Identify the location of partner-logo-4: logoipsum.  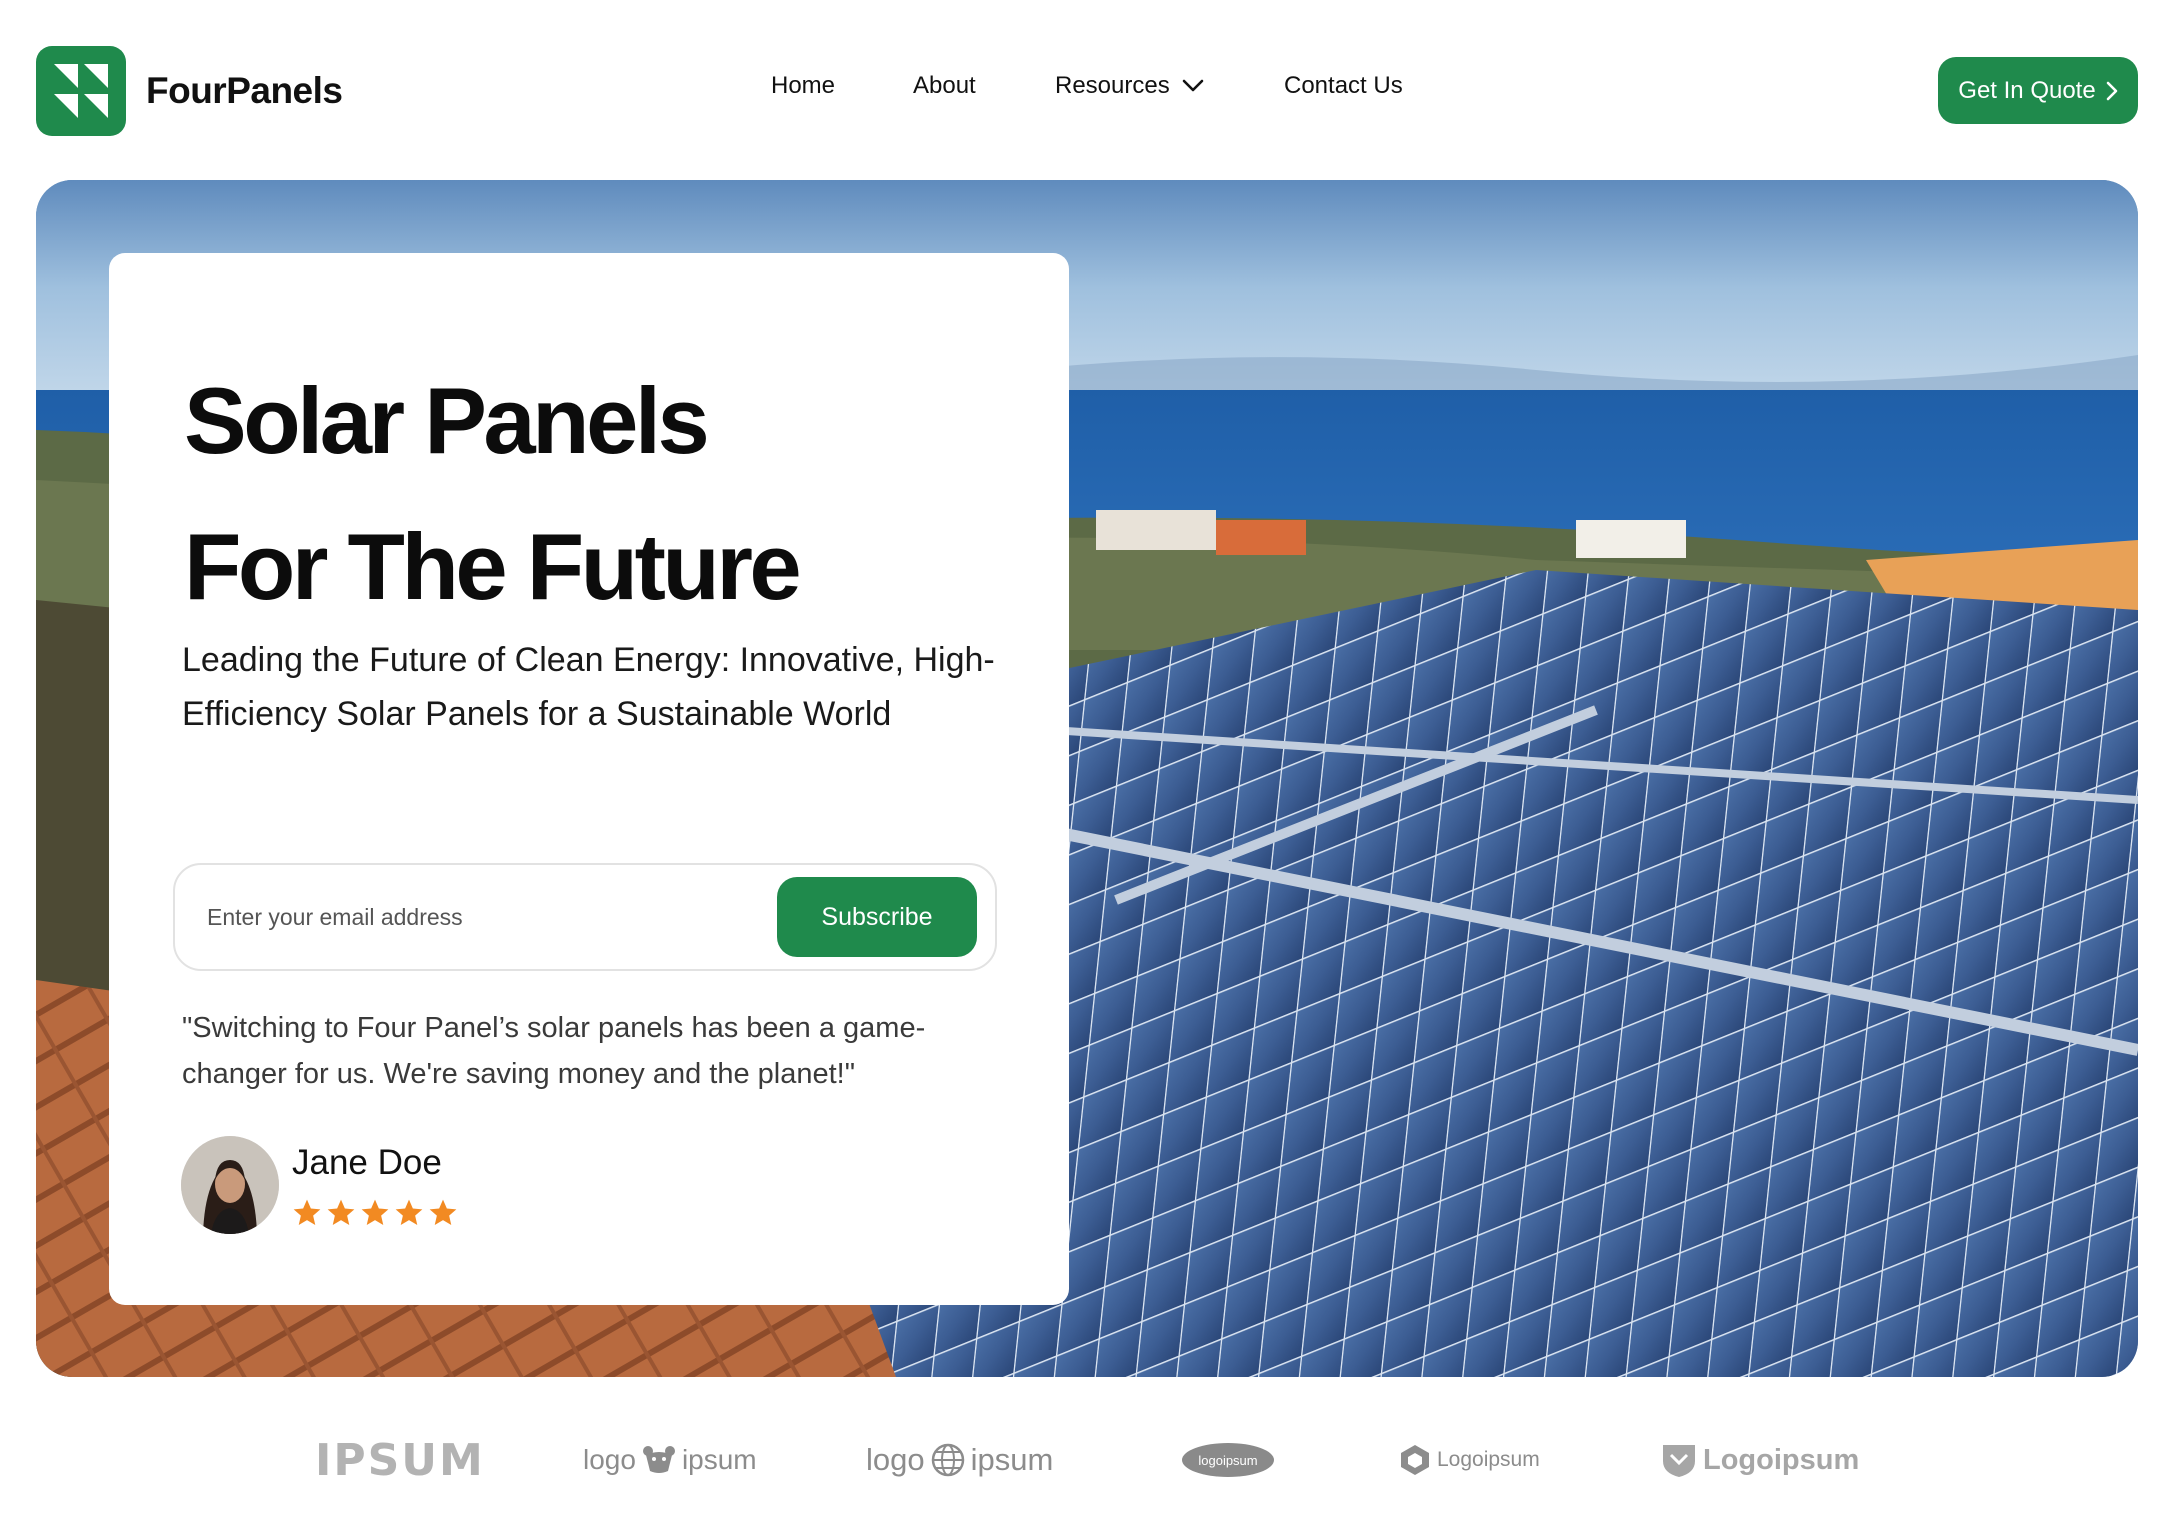
(1228, 1460).